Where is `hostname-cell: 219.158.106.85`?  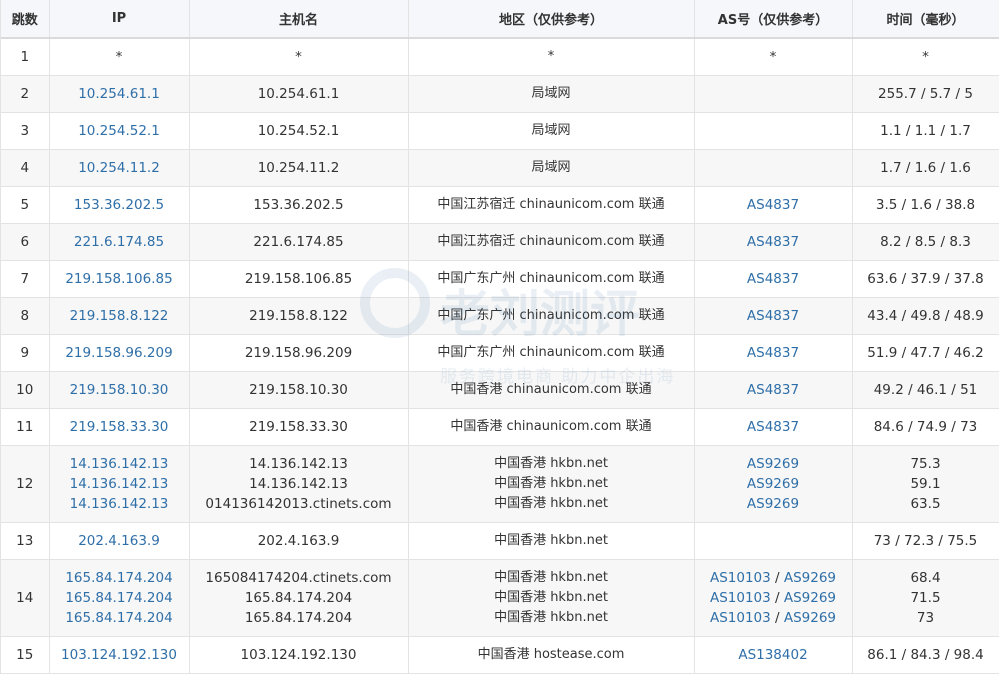 hostname-cell: 219.158.106.85 is located at coordinates (299, 279).